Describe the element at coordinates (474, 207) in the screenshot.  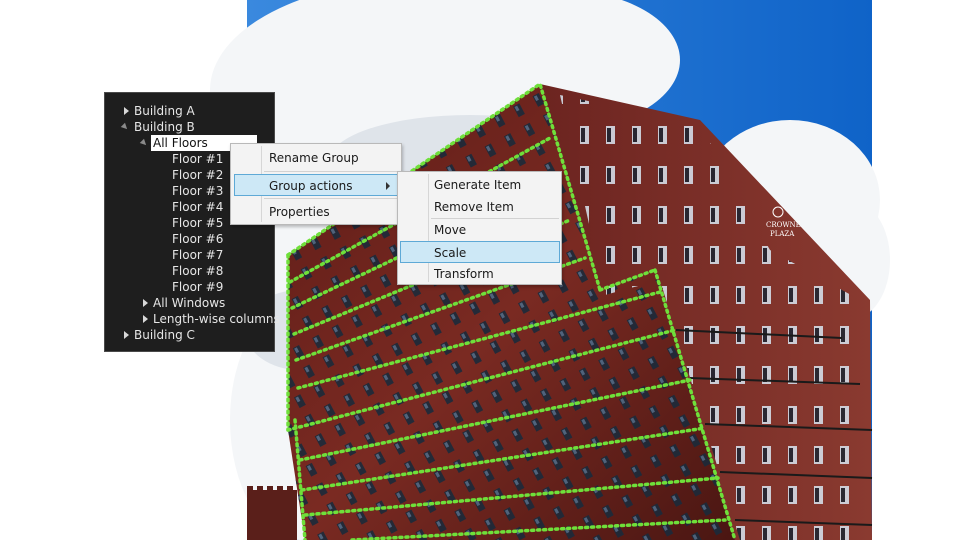
I see `menu-item-label: Remove Item` at that location.